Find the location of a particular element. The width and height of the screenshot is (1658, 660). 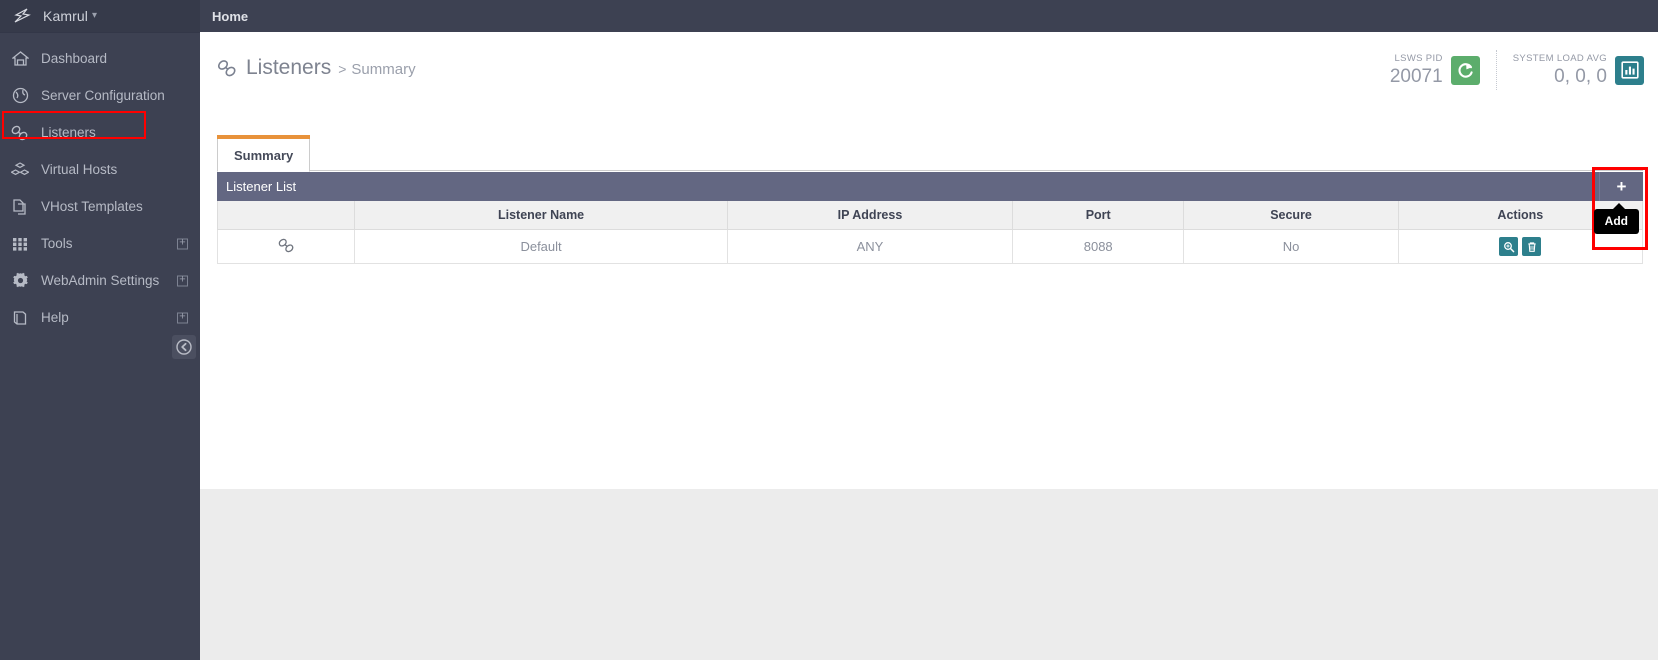

sidebar-item-label: Listeners is located at coordinates (68, 132).